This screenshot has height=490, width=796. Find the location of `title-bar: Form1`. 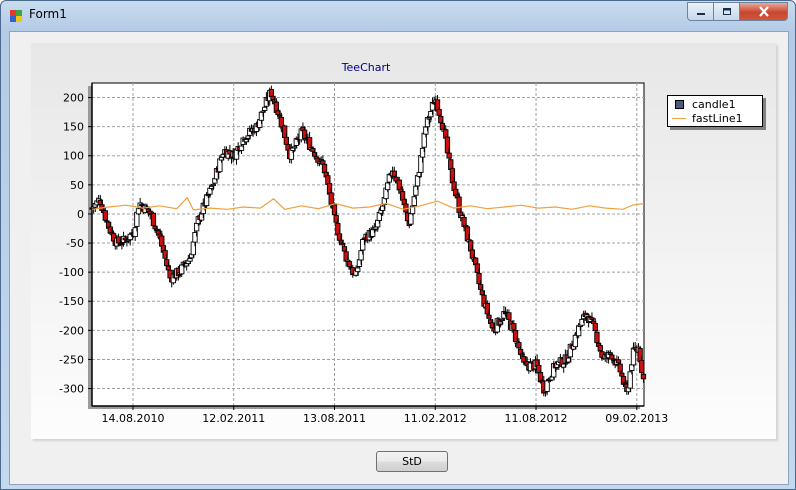

title-bar: Form1 is located at coordinates (398, 16).